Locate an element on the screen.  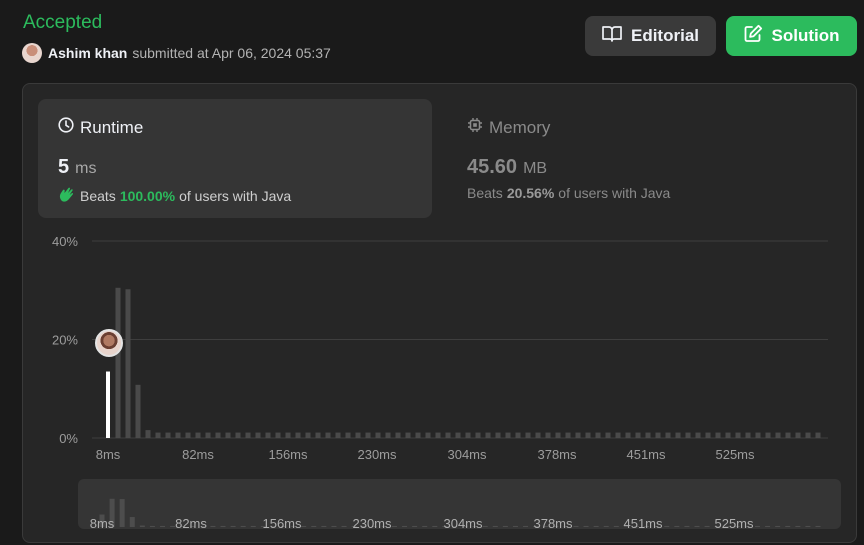
y-tick-label: 40% is located at coordinates (65, 241).